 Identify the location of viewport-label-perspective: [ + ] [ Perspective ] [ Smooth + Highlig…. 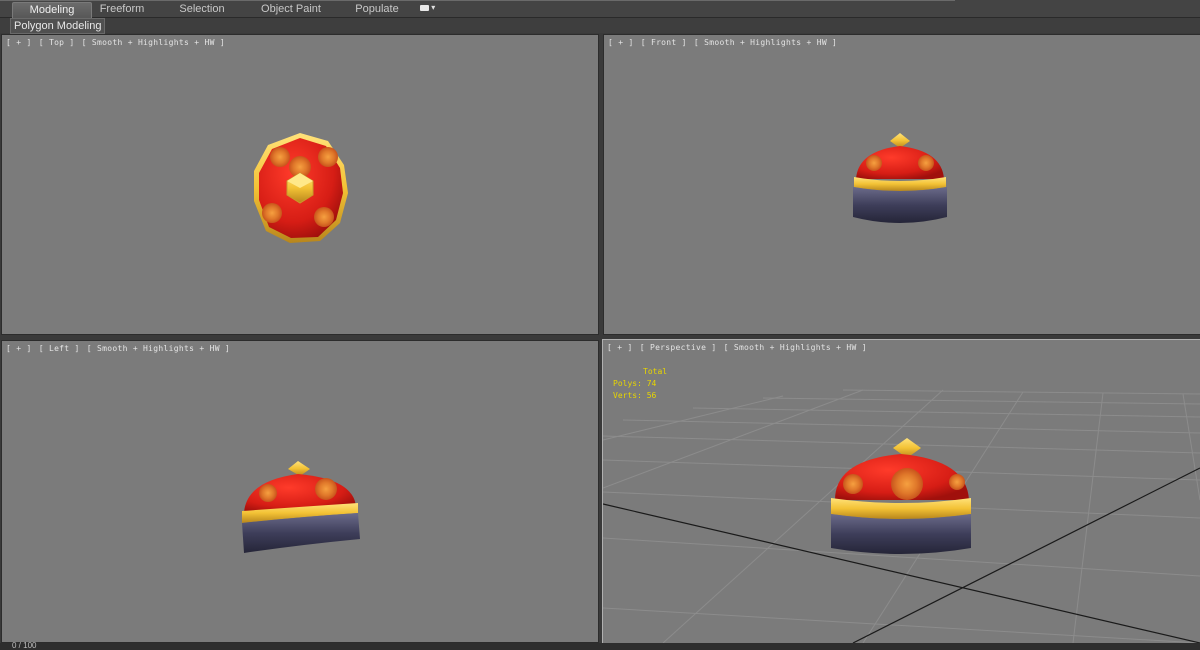
(738, 347).